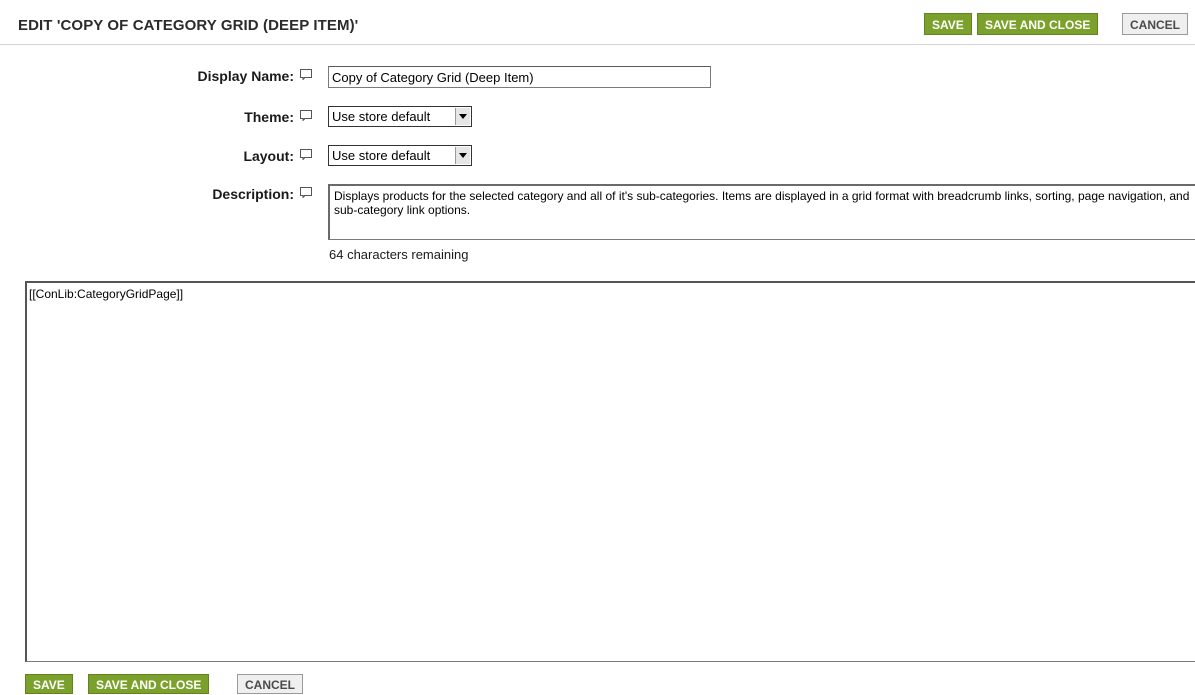  What do you see at coordinates (268, 156) in the screenshot?
I see `layout-label: Layout:` at bounding box center [268, 156].